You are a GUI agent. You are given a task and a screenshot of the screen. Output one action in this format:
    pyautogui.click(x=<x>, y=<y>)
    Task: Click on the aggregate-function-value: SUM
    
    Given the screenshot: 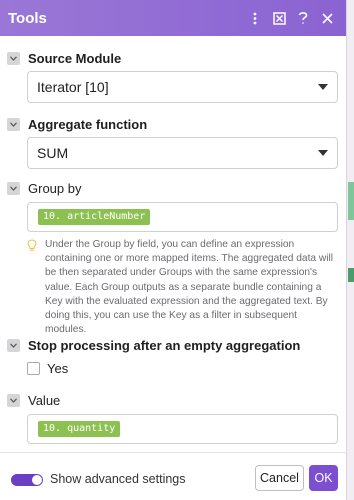 What is the action you would take?
    pyautogui.click(x=53, y=153)
    